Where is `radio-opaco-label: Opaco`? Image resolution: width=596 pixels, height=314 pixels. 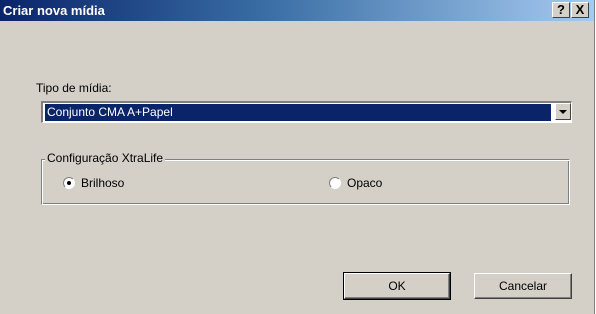
radio-opaco-label: Opaco is located at coordinates (364, 183).